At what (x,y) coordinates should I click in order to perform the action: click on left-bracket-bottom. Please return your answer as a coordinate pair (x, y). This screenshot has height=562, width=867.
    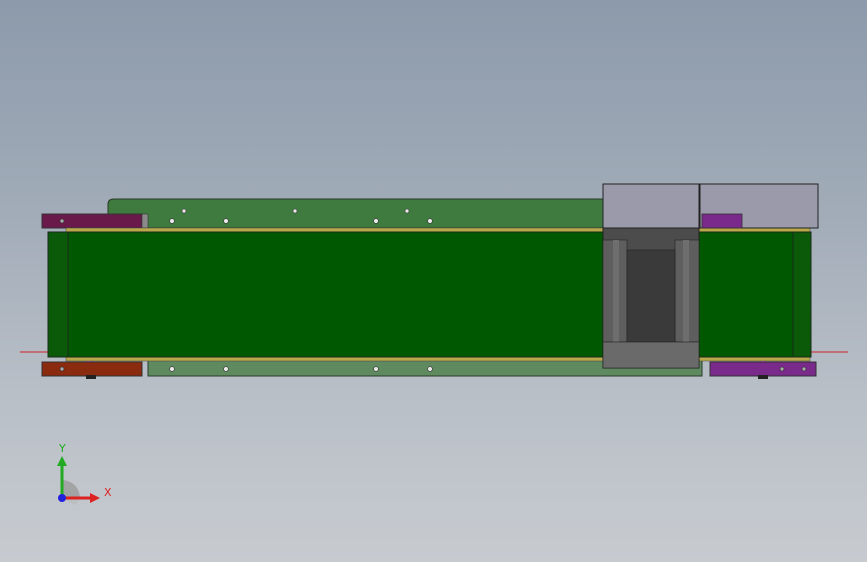
    Looking at the image, I should click on (92, 369).